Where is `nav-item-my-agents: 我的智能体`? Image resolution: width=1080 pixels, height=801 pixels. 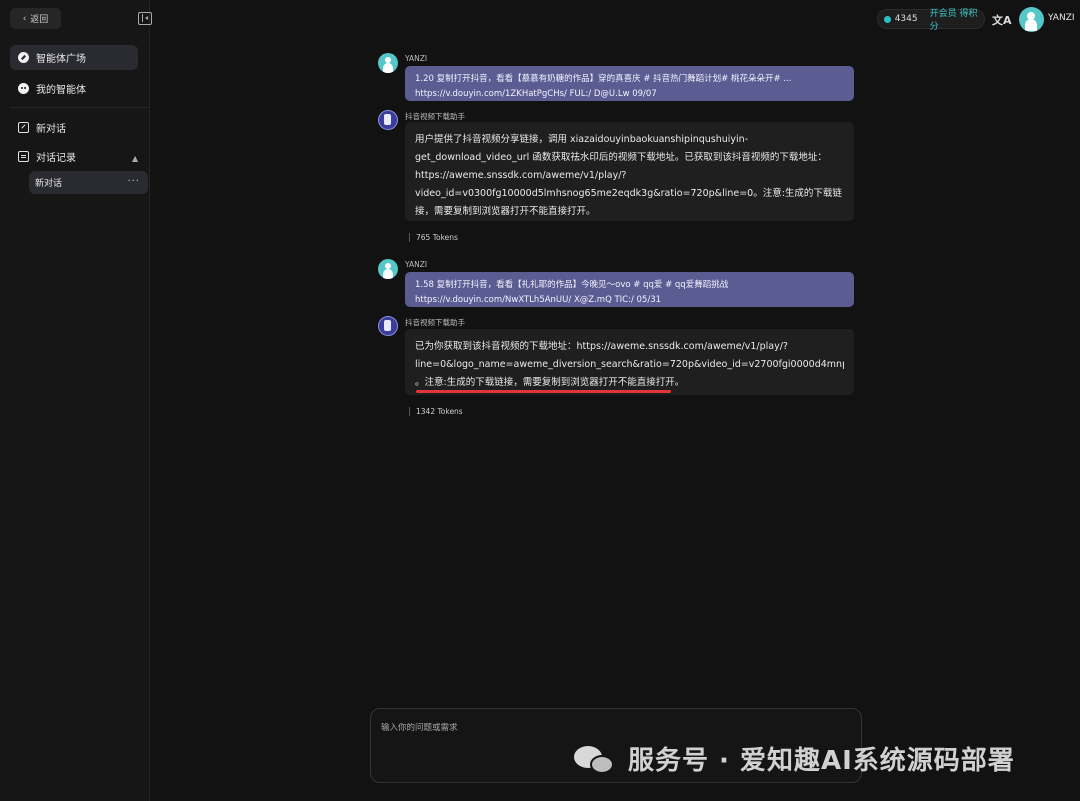
nav-item-my-agents: 我的智能体 is located at coordinates (74, 88).